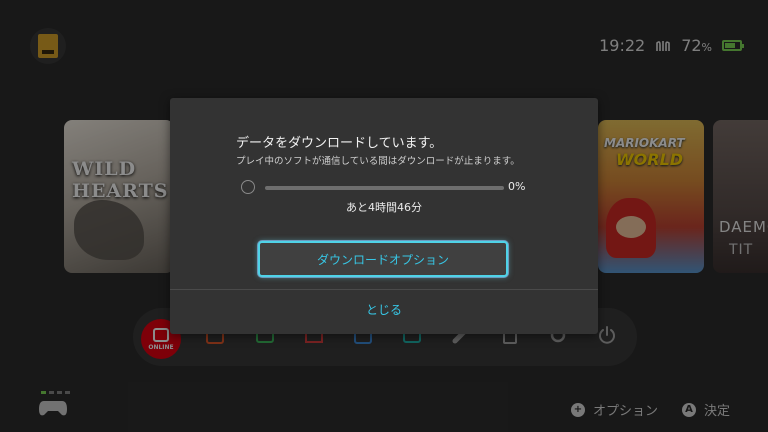 This screenshot has width=768, height=432. I want to click on dialog-subtitle: プレイ中のソフトが通信している間はダウンロードが止まります。, so click(378, 161).